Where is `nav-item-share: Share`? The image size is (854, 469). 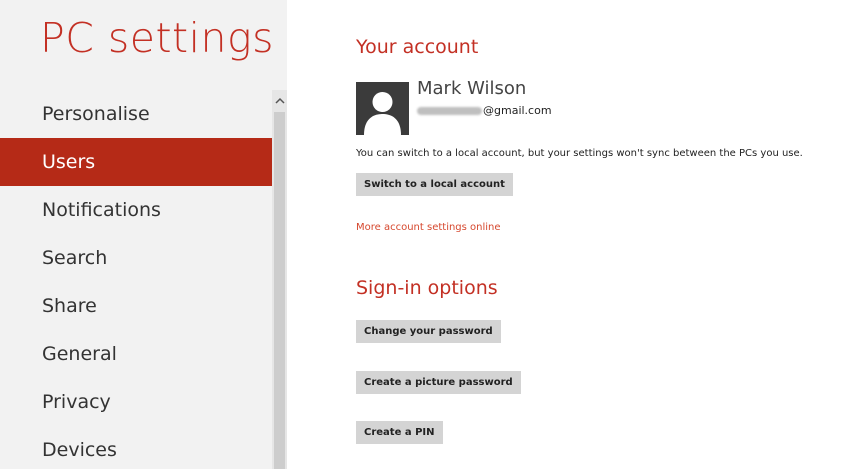
nav-item-share: Share is located at coordinates (136, 306).